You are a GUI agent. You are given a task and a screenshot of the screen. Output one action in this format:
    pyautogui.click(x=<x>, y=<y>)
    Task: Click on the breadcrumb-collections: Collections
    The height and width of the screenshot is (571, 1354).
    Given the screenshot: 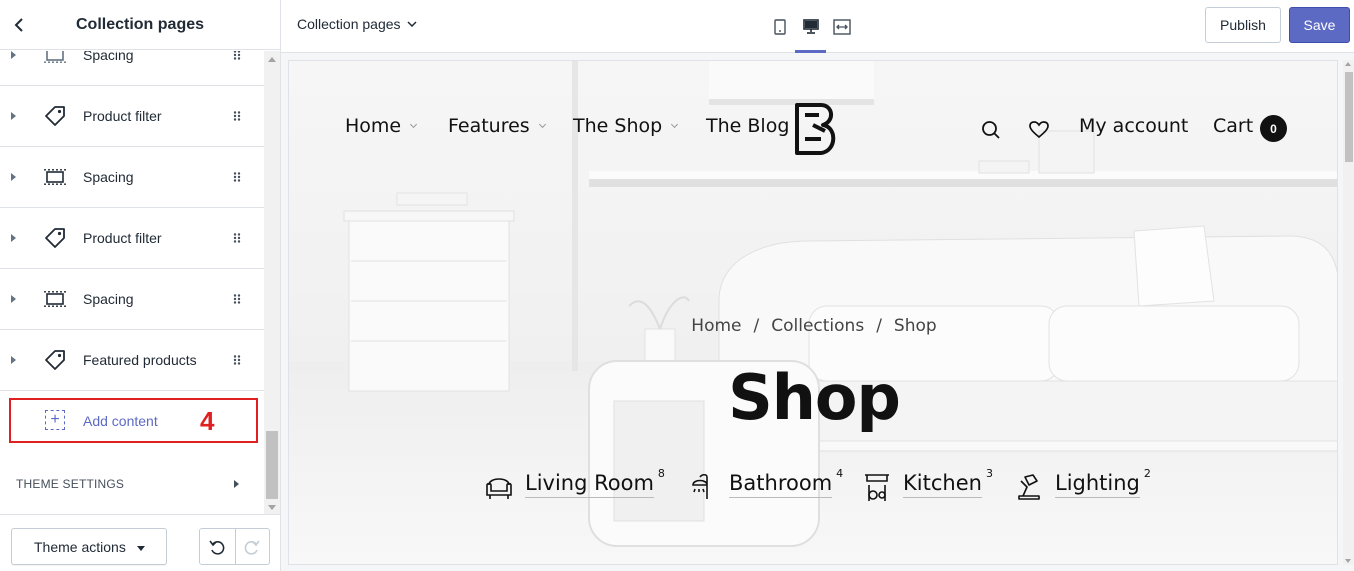 What is the action you would take?
    pyautogui.click(x=817, y=326)
    